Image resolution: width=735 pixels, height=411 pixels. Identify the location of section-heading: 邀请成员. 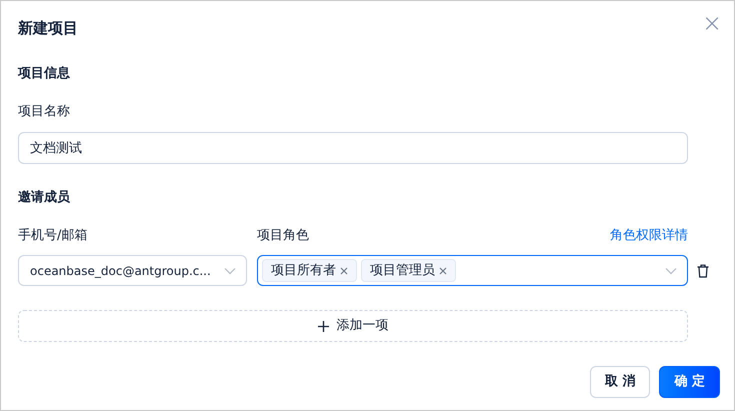
(44, 198).